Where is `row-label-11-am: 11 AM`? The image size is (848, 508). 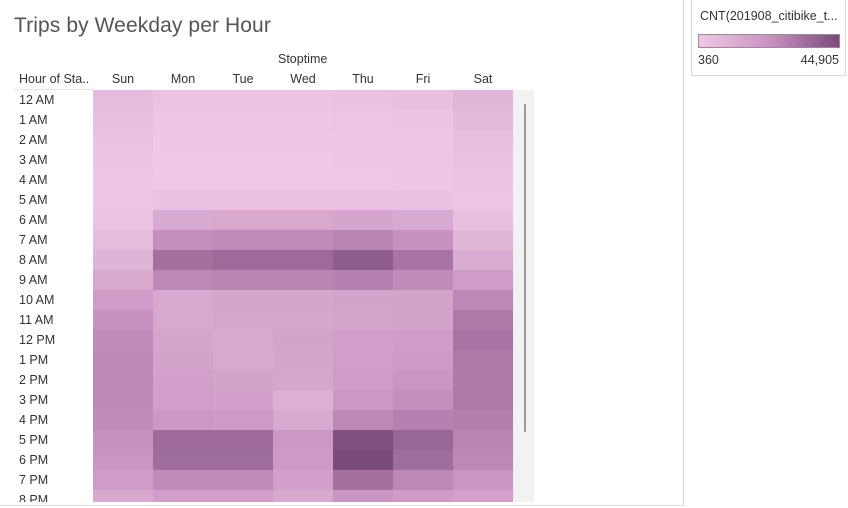
row-label-11-am: 11 AM is located at coordinates (36, 320).